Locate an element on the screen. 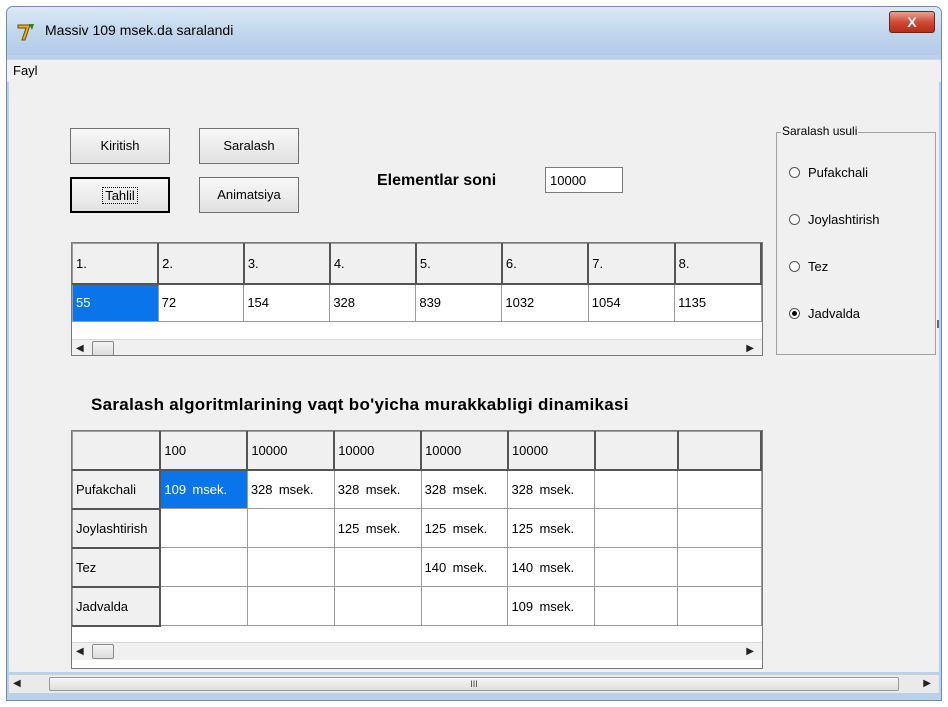 This screenshot has width=948, height=707. close-button: X is located at coordinates (912, 22).